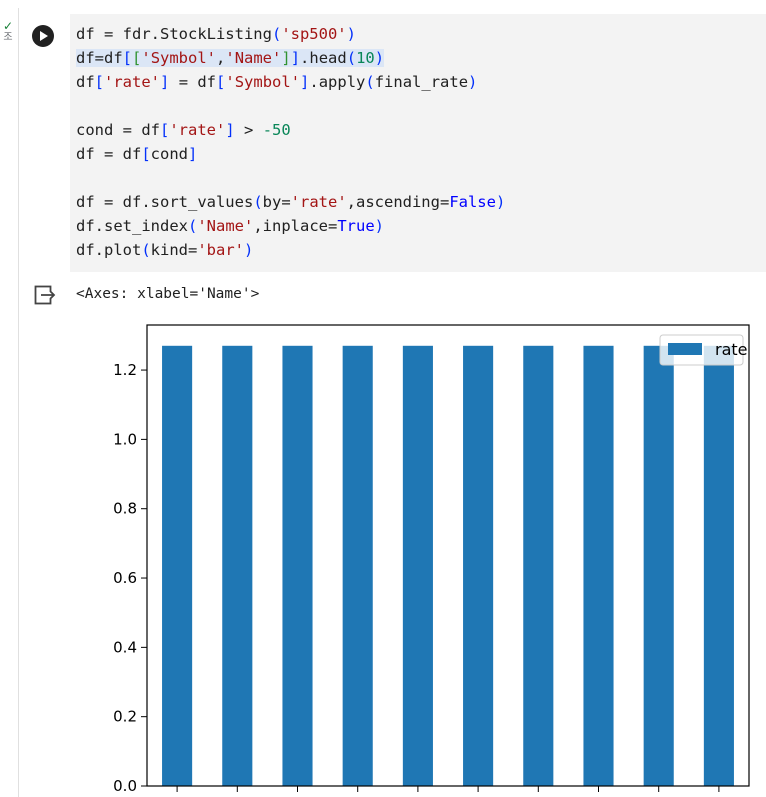  I want to click on legend-swatch, so click(685, 349).